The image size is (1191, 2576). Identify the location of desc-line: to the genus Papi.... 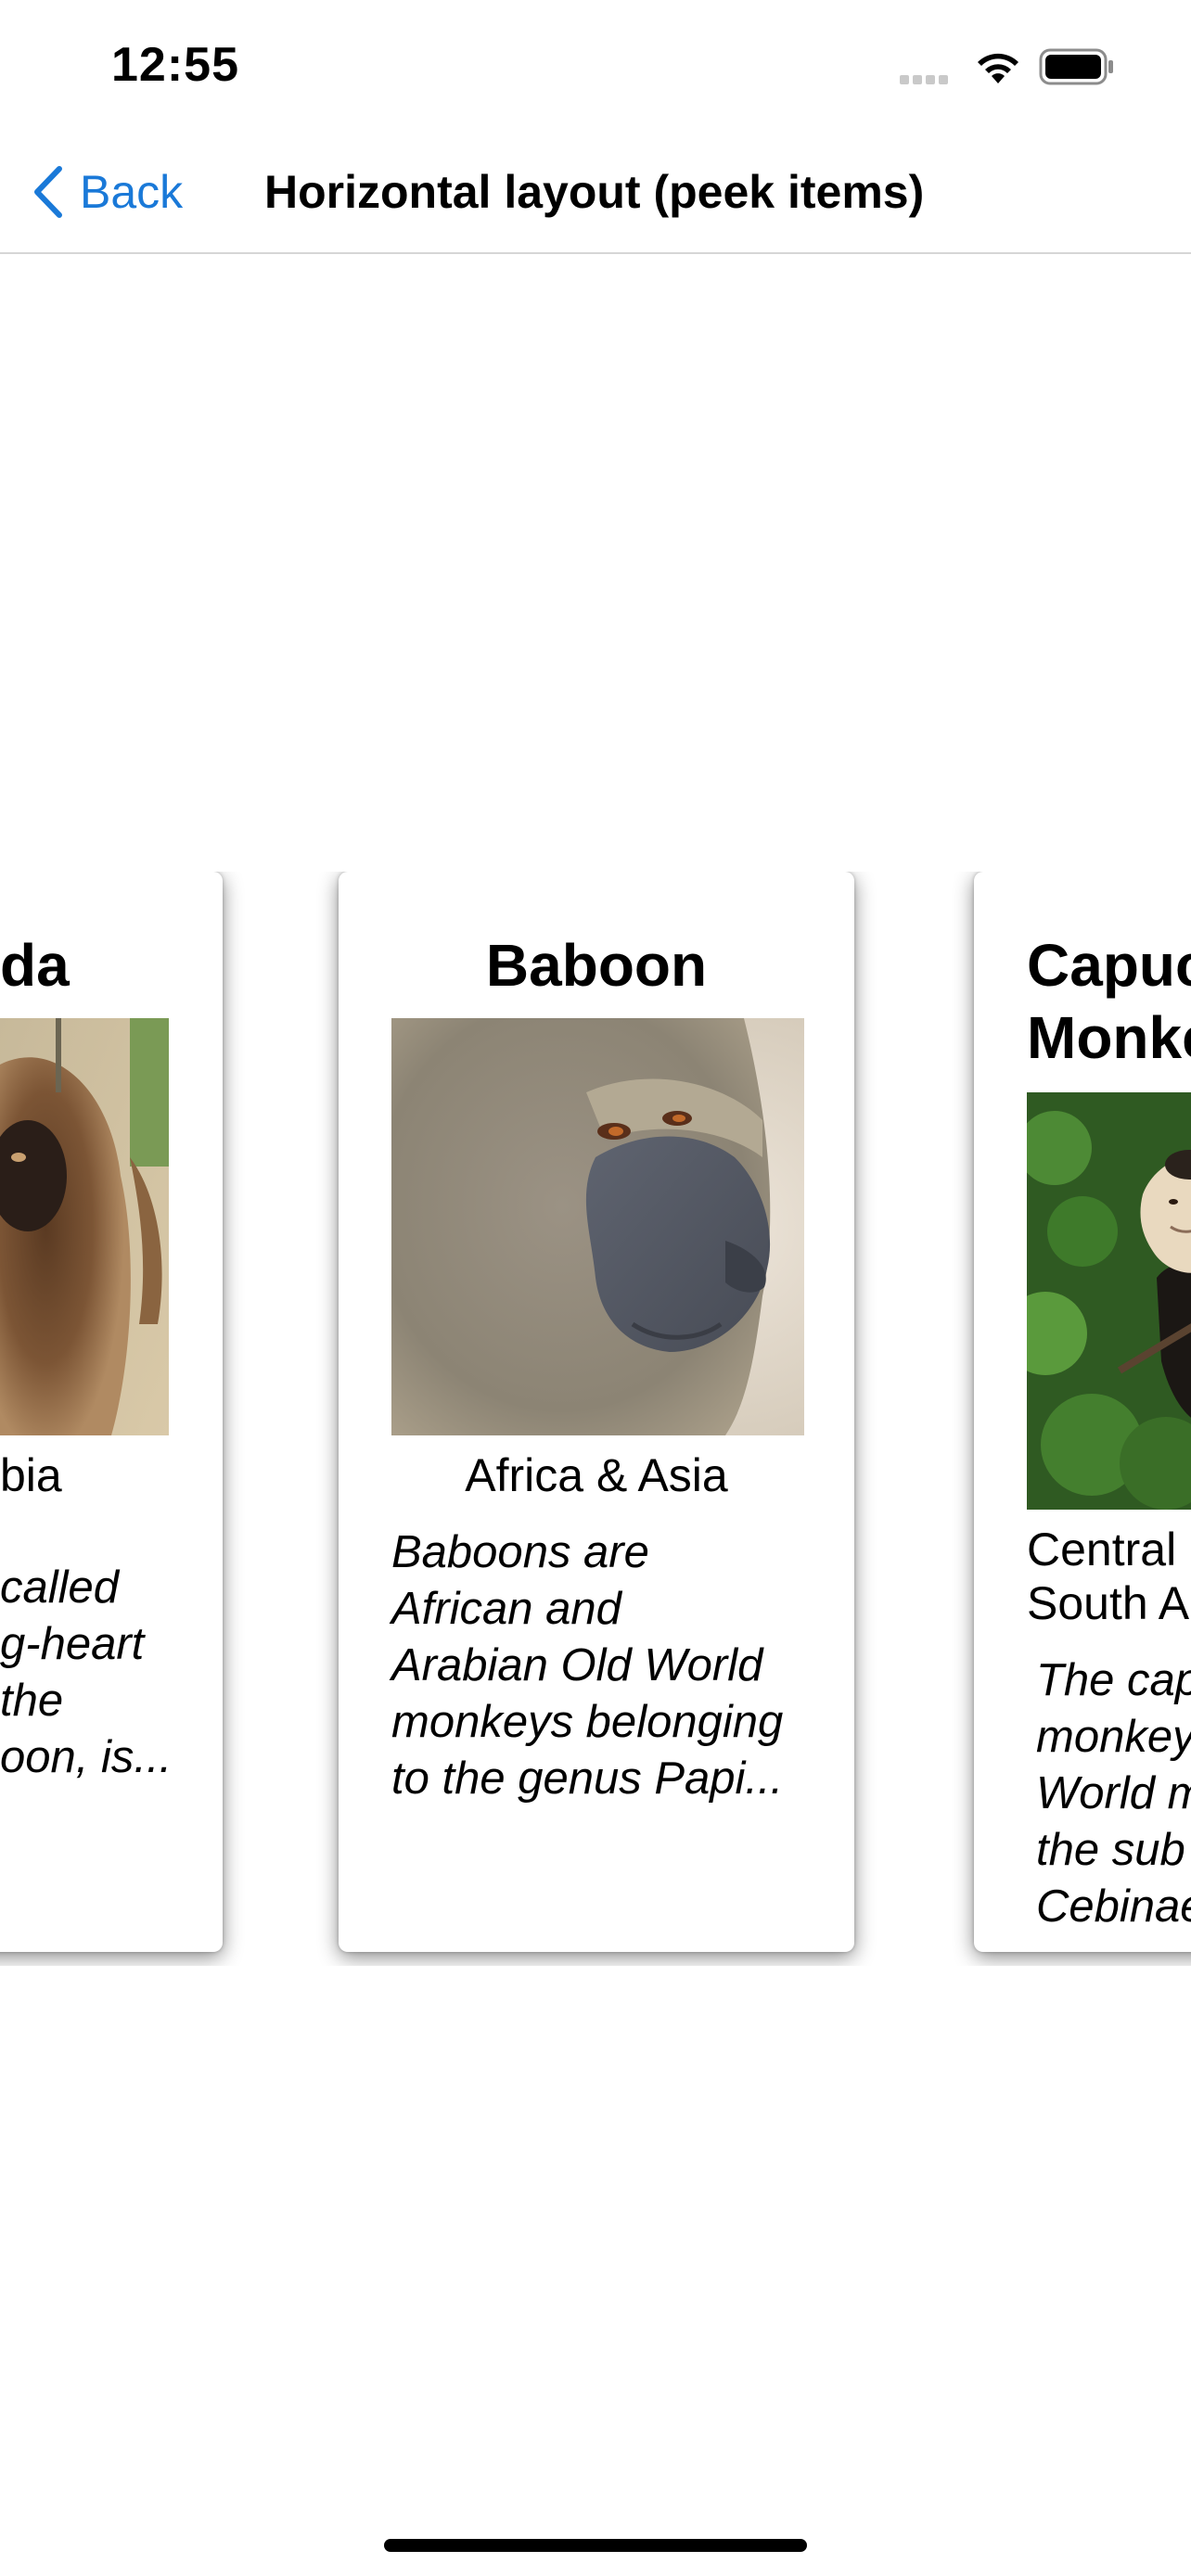
(587, 1779).